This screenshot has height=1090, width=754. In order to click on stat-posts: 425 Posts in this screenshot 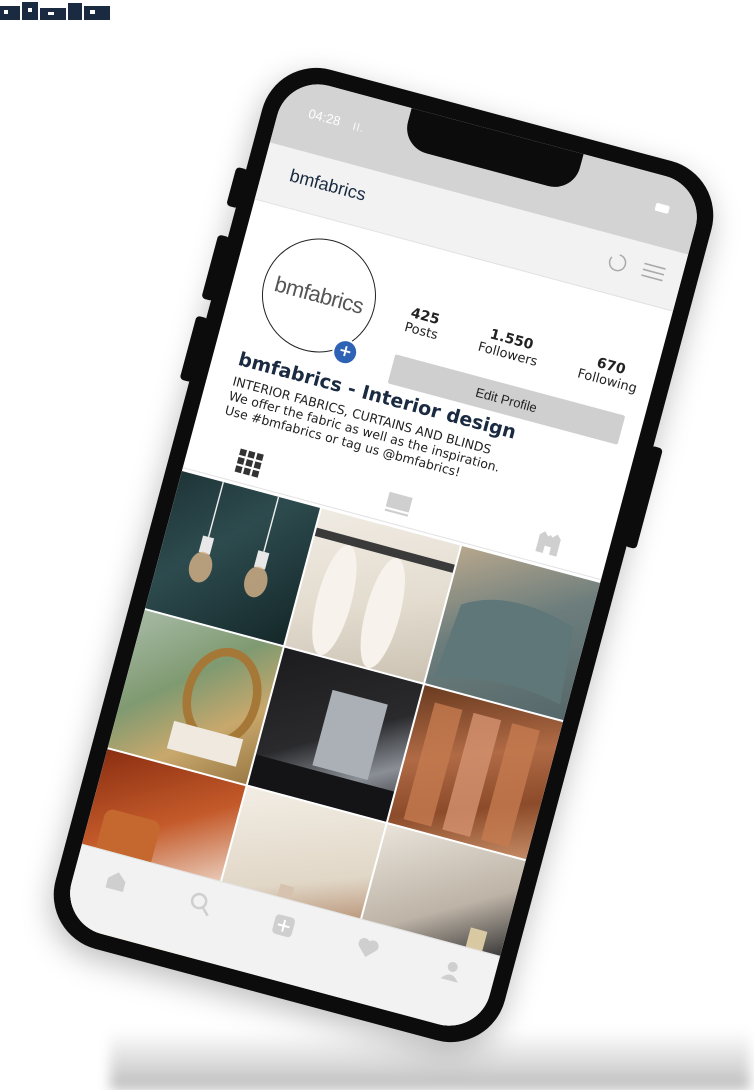, I will do `click(423, 324)`.